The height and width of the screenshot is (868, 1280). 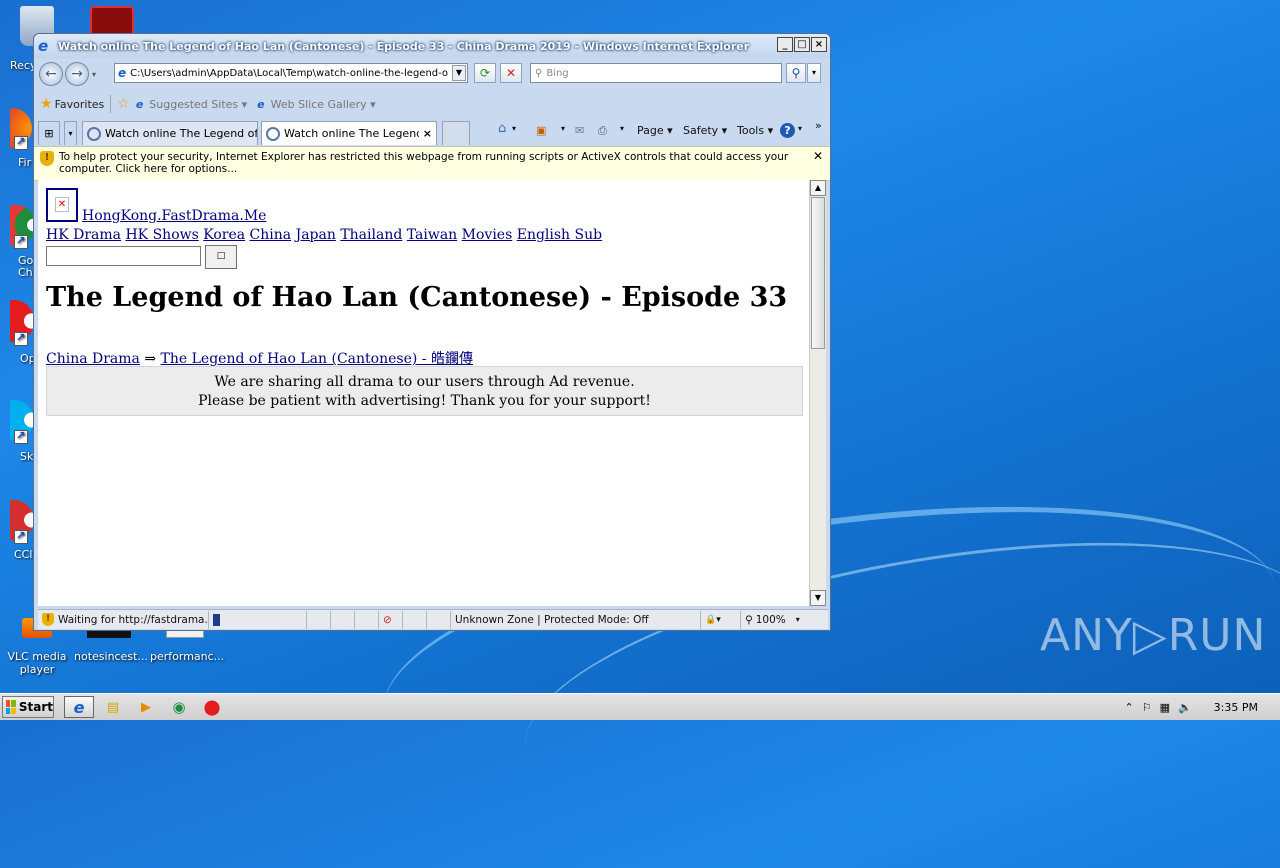 What do you see at coordinates (70, 133) in the screenshot?
I see `tab-list-dropdown-icon: ▾` at bounding box center [70, 133].